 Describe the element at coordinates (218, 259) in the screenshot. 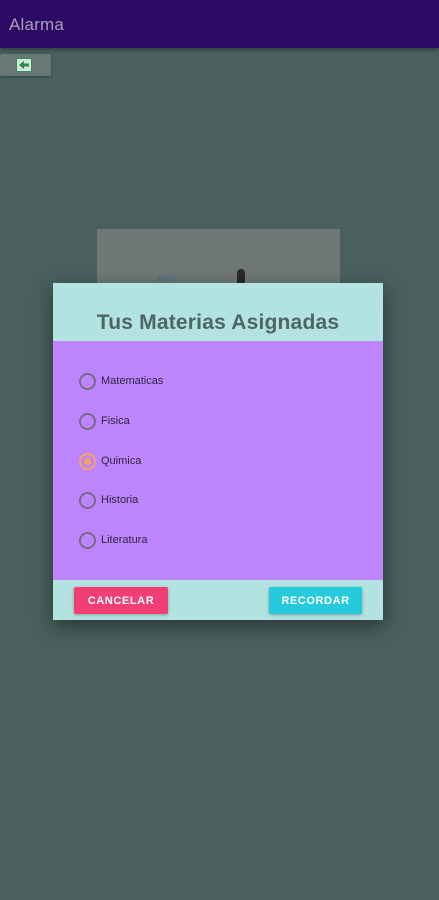

I see `background-content: Alert` at that location.